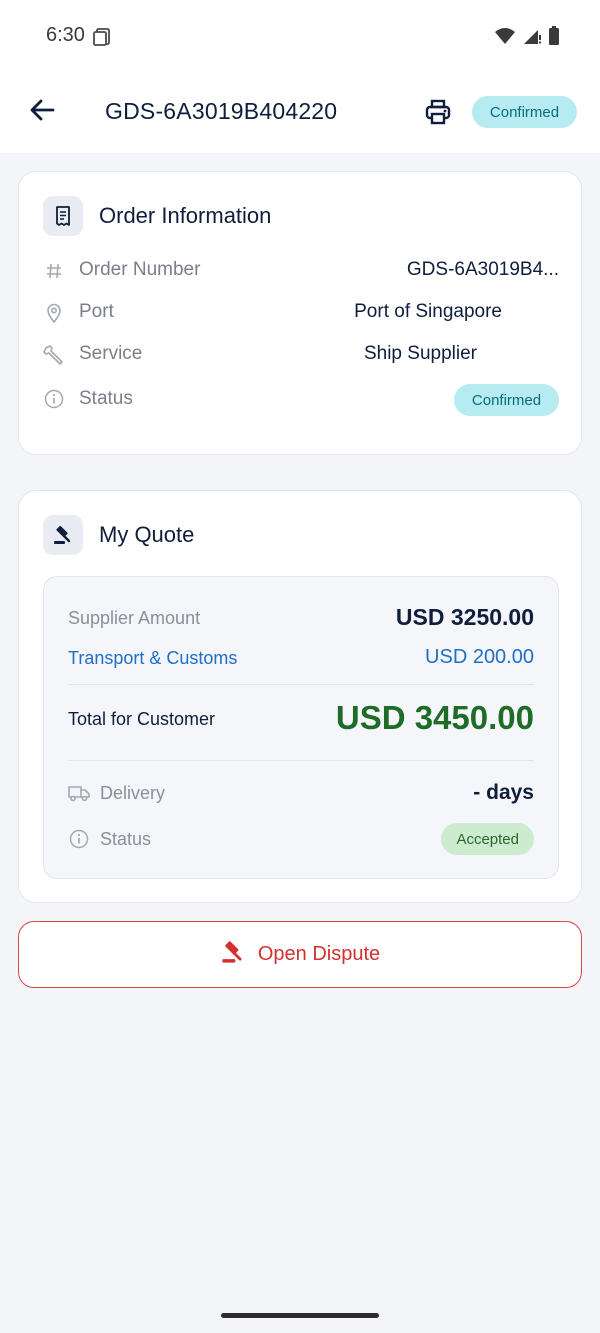 This screenshot has width=600, height=1333. What do you see at coordinates (319, 954) in the screenshot?
I see `open-dispute-label: Open Dispute` at bounding box center [319, 954].